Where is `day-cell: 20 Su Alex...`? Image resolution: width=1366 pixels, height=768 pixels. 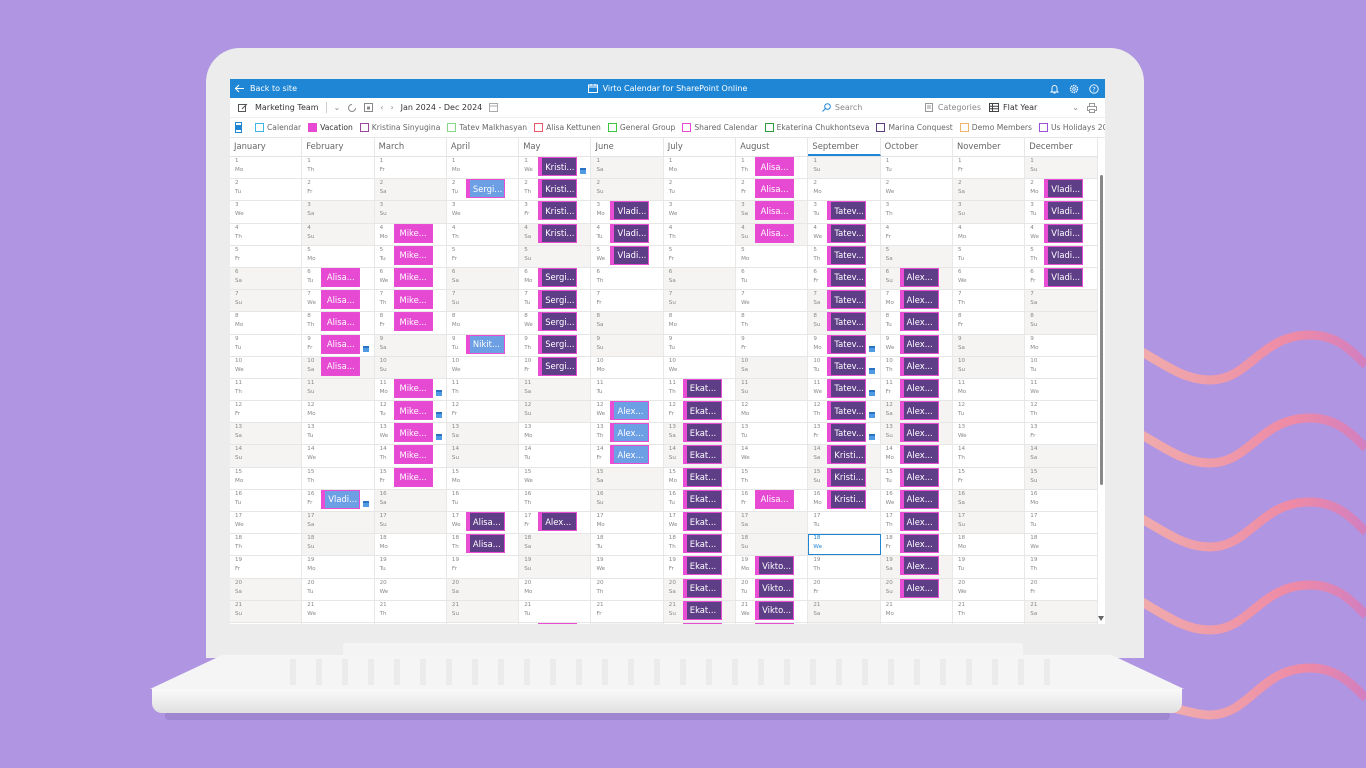 day-cell: 20 Su Alex... is located at coordinates (916, 589).